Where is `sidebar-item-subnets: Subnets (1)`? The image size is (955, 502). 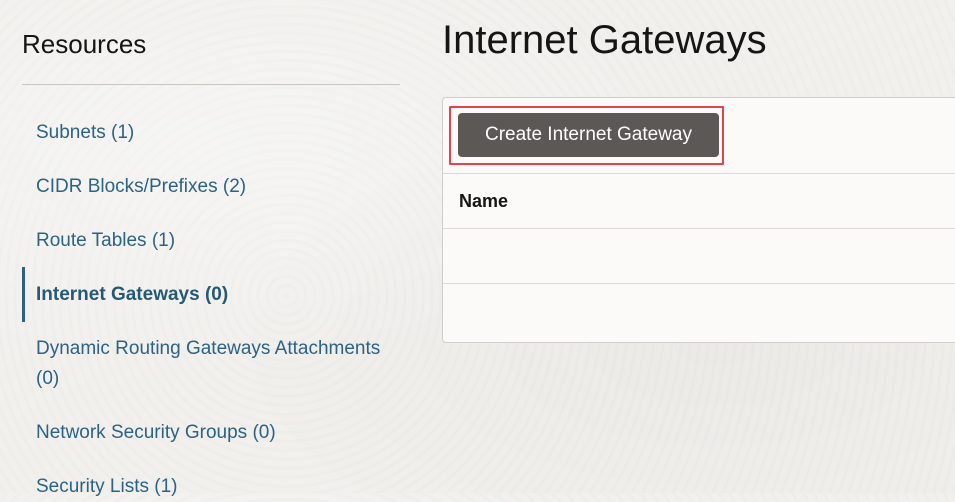
sidebar-item-subnets: Subnets (1) is located at coordinates (211, 133).